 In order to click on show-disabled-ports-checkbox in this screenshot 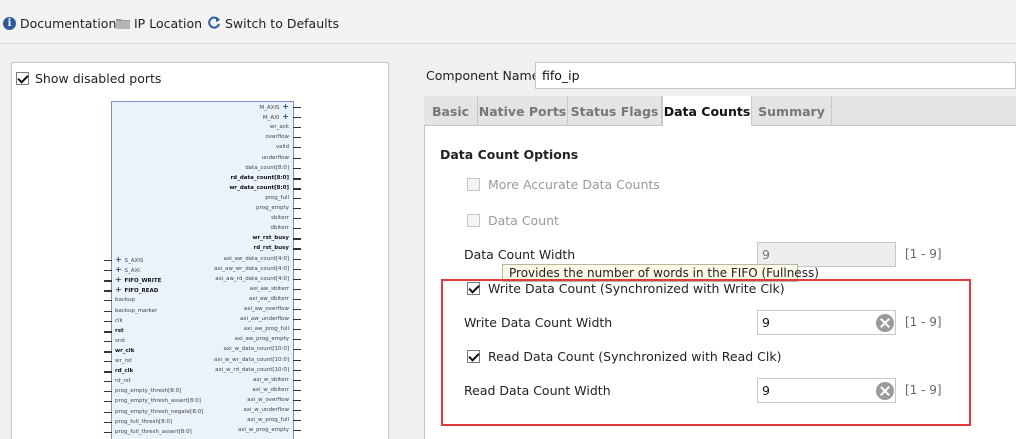, I will do `click(22, 78)`.